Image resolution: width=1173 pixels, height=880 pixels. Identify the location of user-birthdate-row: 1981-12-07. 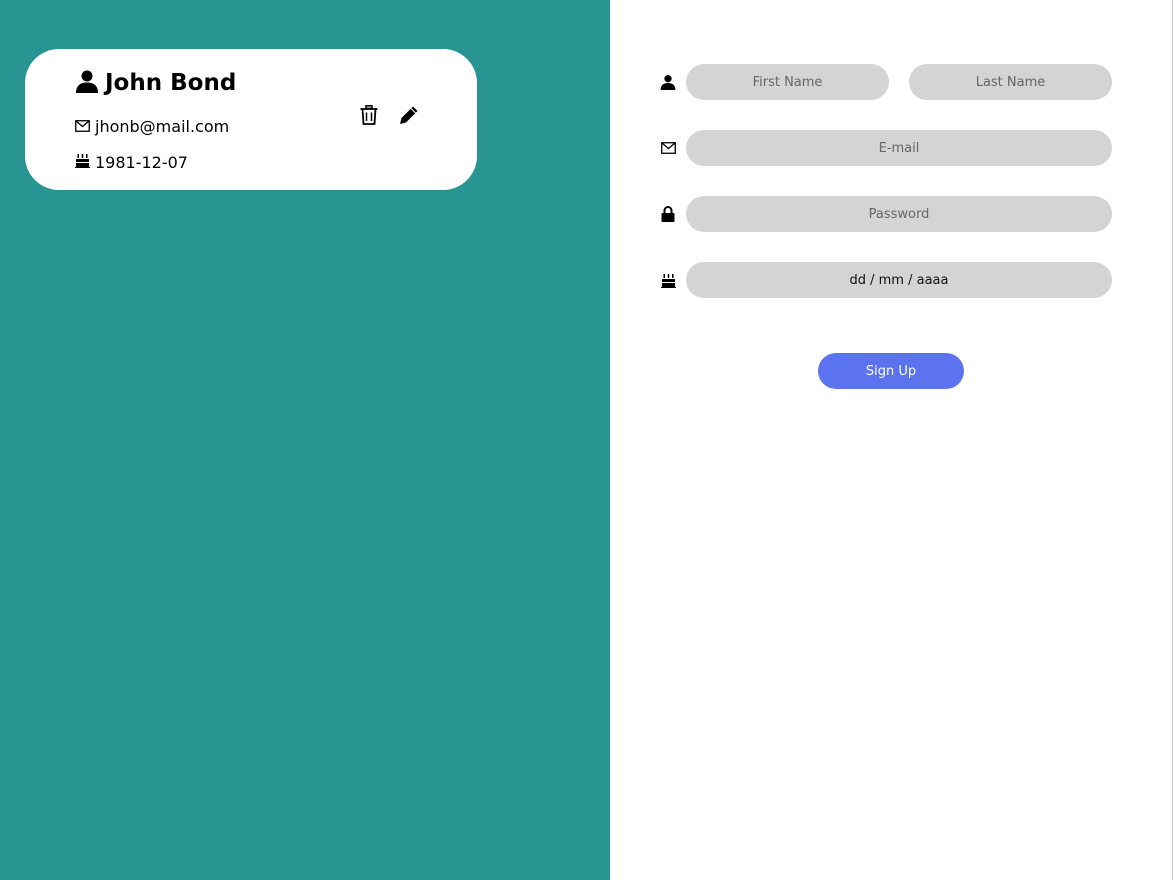
(131, 162).